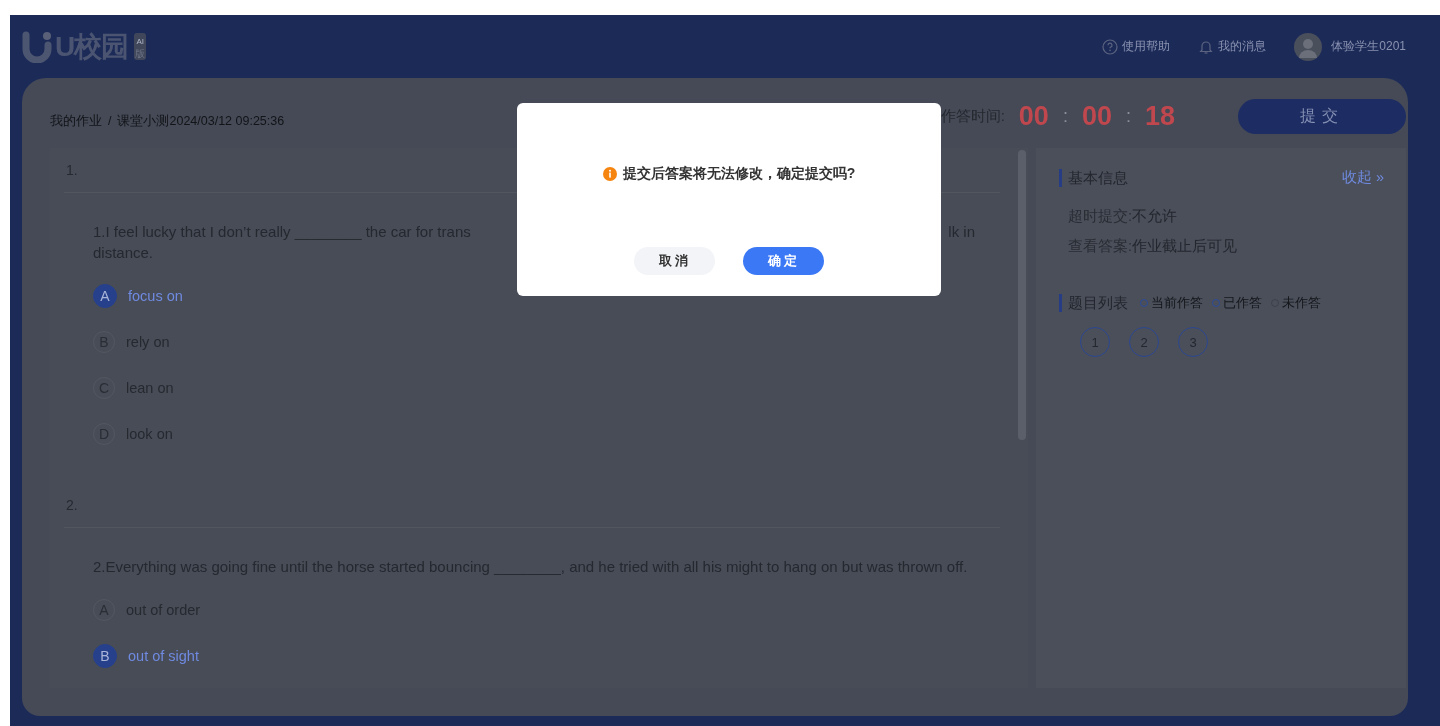  I want to click on cancel-button: 取消, so click(674, 261).